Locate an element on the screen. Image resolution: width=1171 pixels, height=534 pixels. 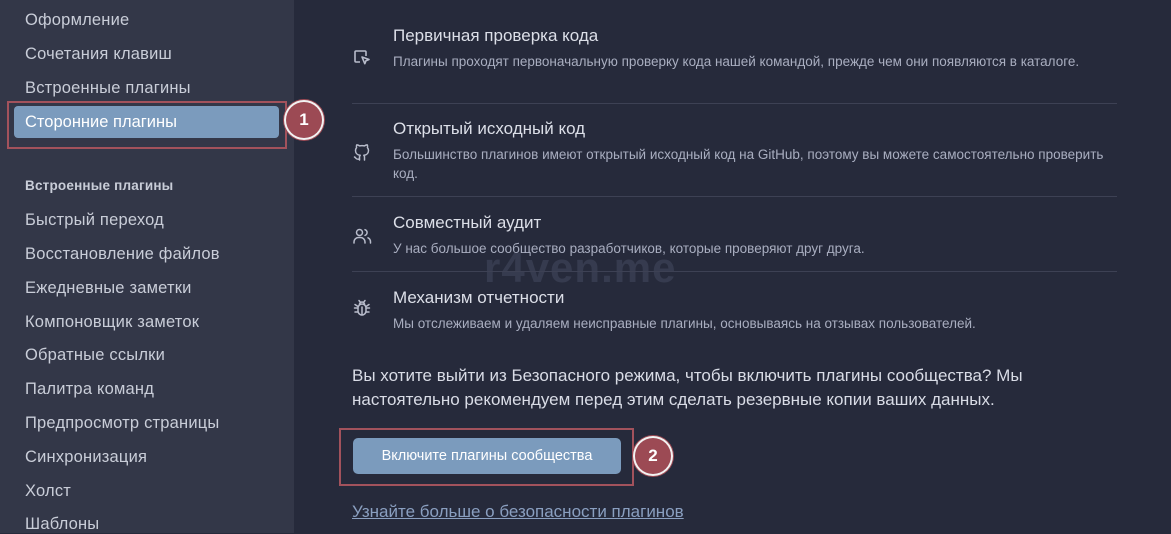
feature-title: Первичная проверка кода is located at coordinates (496, 35).